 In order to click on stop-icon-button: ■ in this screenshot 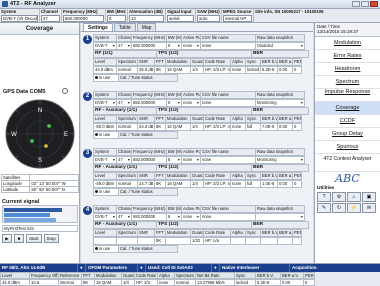, I will do `click(19, 238)`.